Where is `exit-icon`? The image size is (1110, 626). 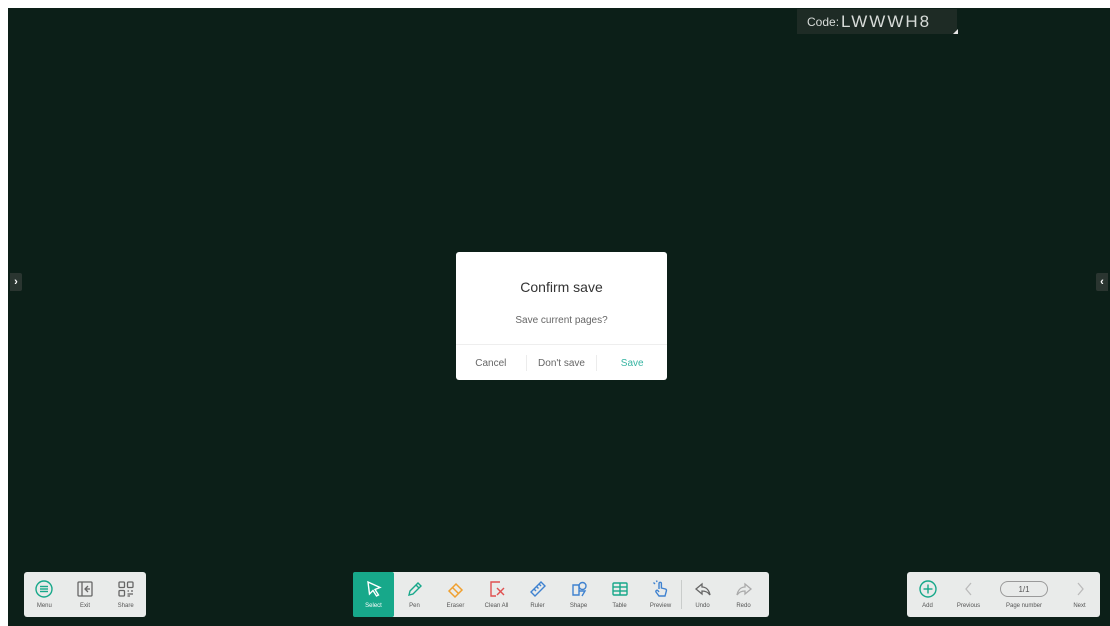 exit-icon is located at coordinates (85, 589).